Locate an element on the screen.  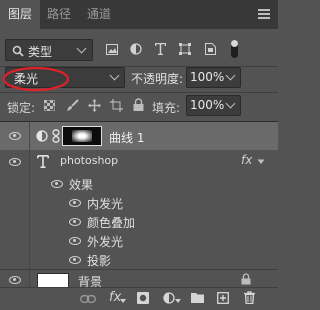
effect-row-inner-glow: 内发光 is located at coordinates (139, 202).